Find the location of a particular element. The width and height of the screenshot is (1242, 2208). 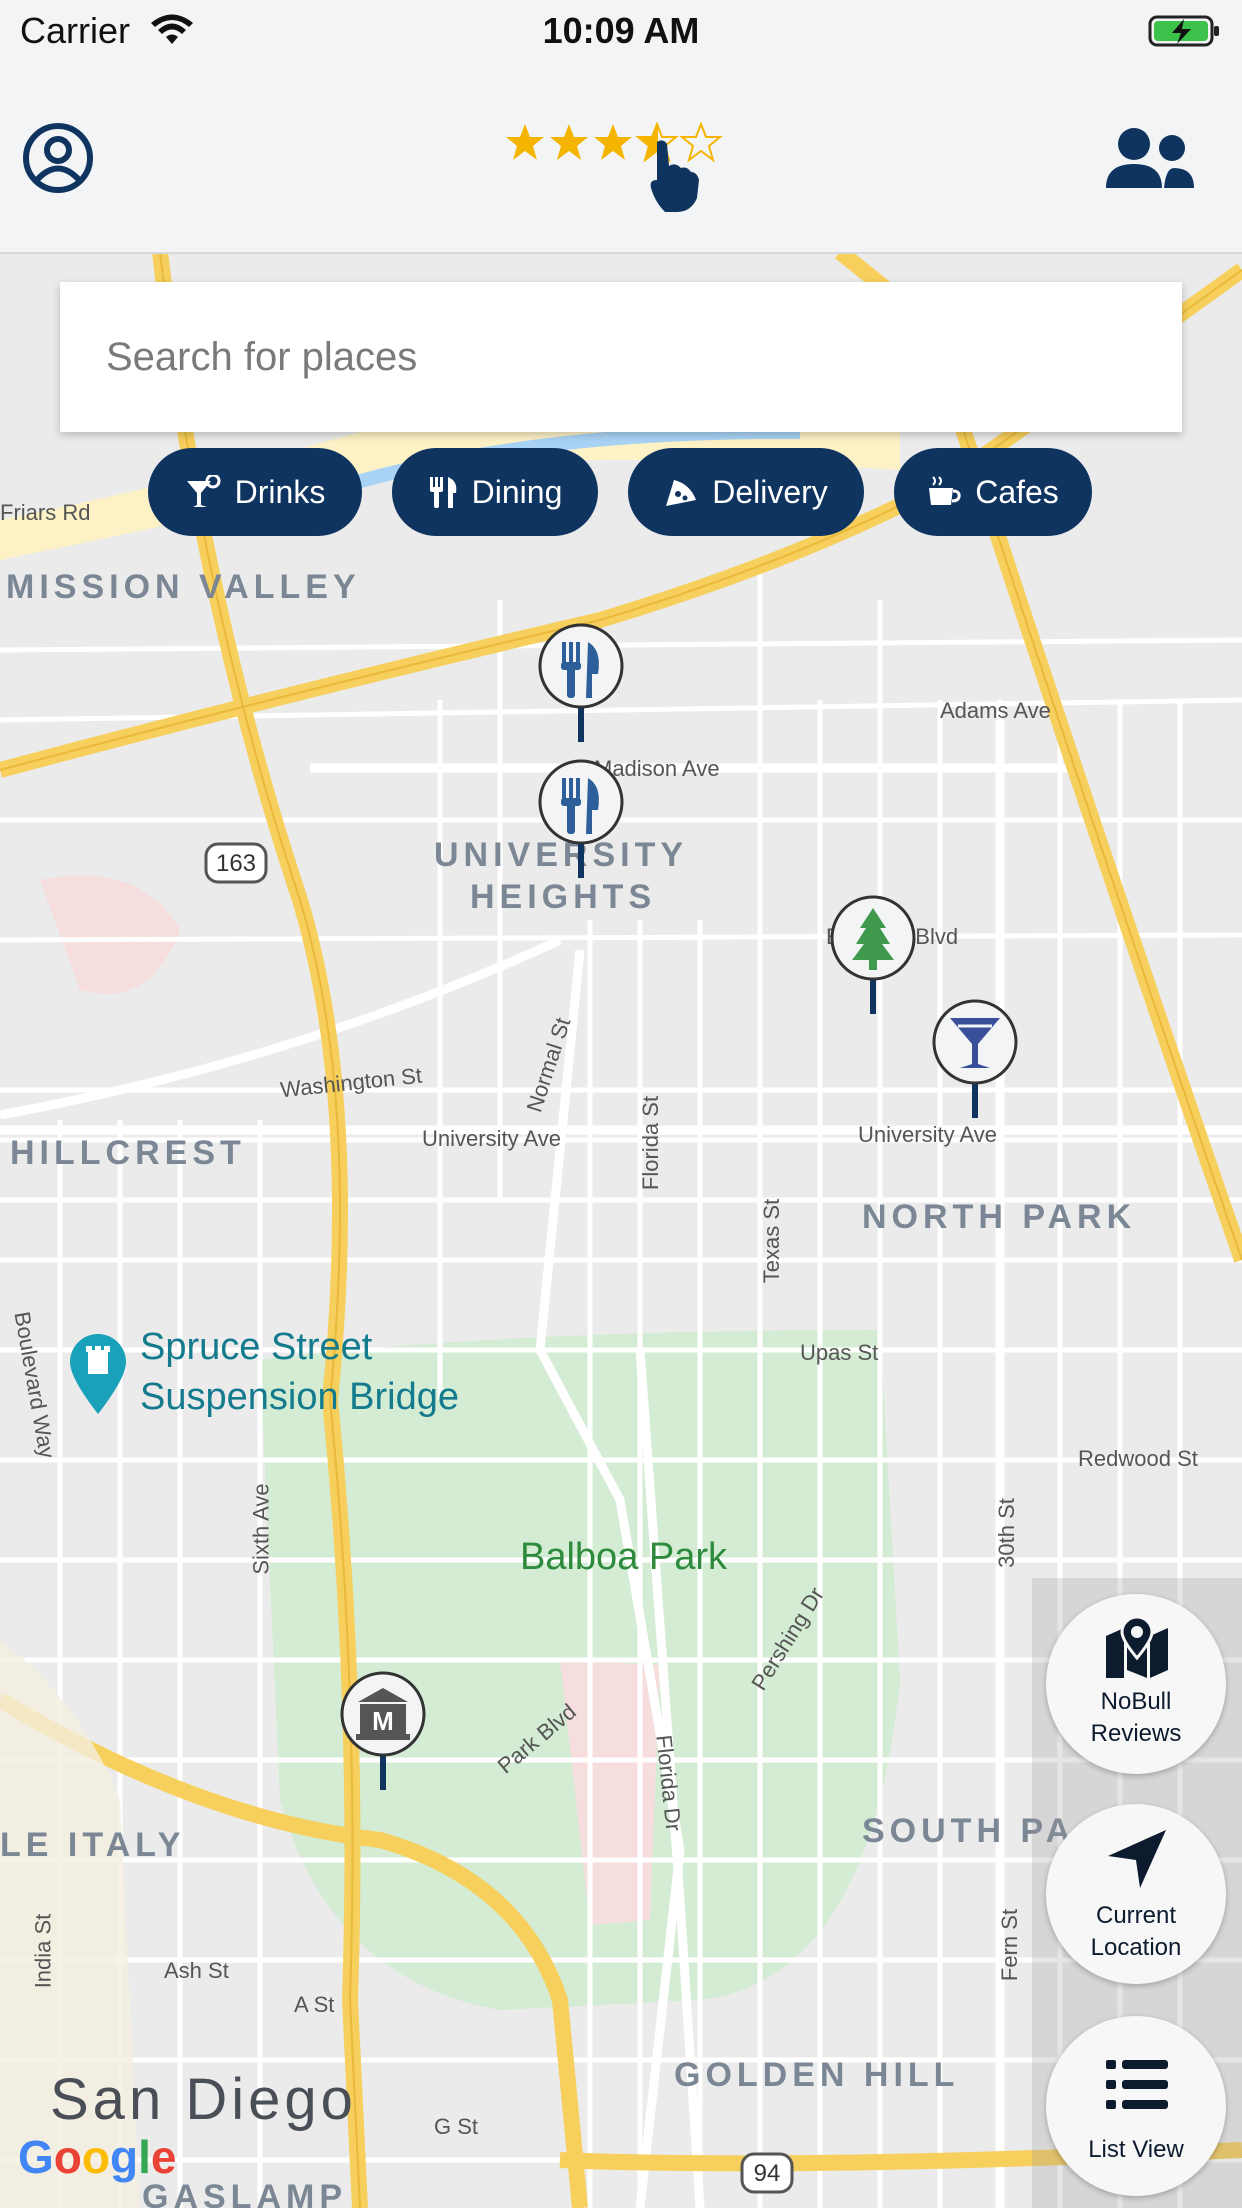

coffee-icon is located at coordinates (945, 490).